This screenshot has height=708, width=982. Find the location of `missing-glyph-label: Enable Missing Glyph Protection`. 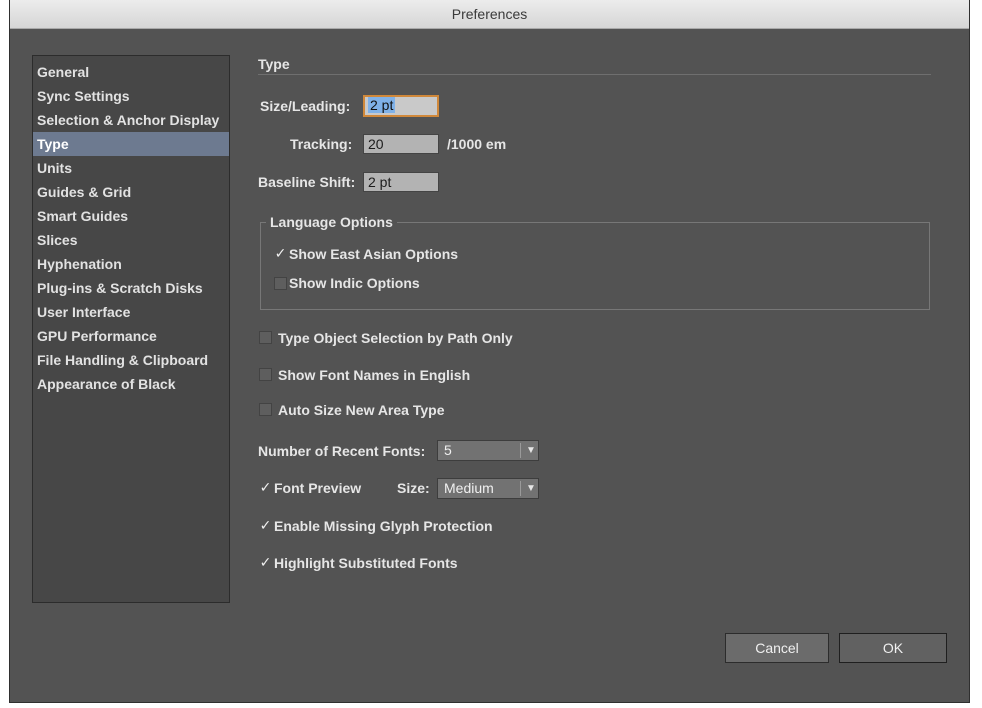

missing-glyph-label: Enable Missing Glyph Protection is located at coordinates (383, 526).